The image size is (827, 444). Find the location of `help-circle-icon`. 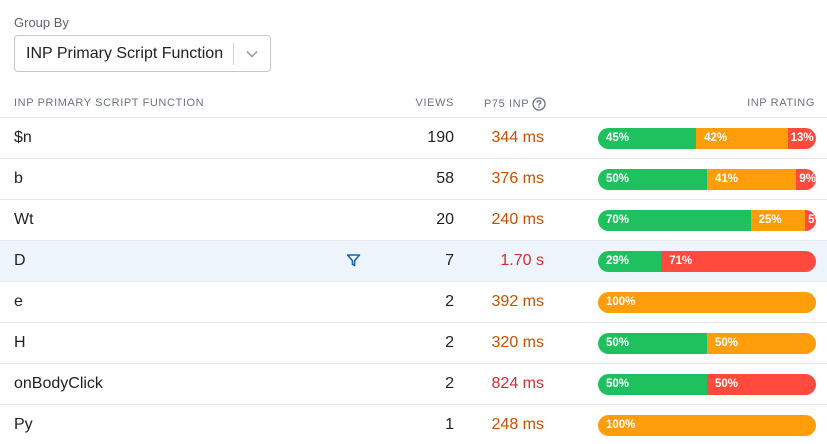

help-circle-icon is located at coordinates (539, 104).